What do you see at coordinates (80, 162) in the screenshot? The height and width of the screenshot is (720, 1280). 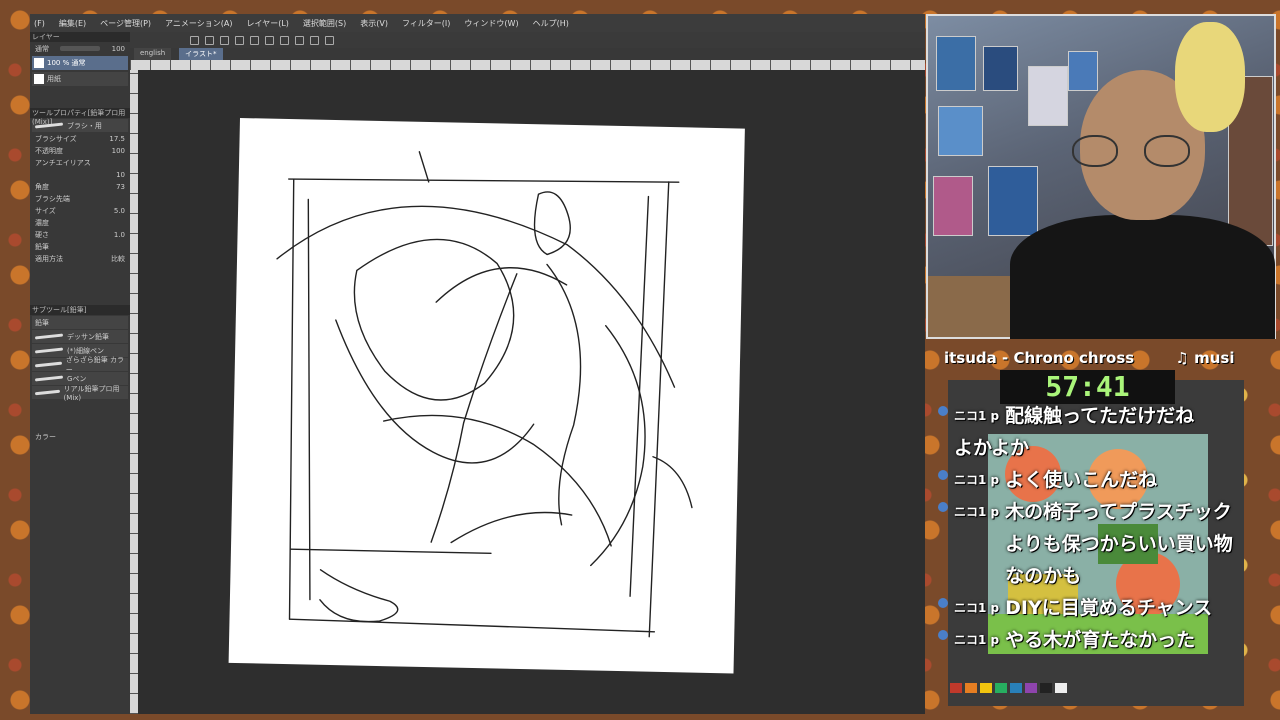 I see `prop-antialias: アンチエイリアス` at bounding box center [80, 162].